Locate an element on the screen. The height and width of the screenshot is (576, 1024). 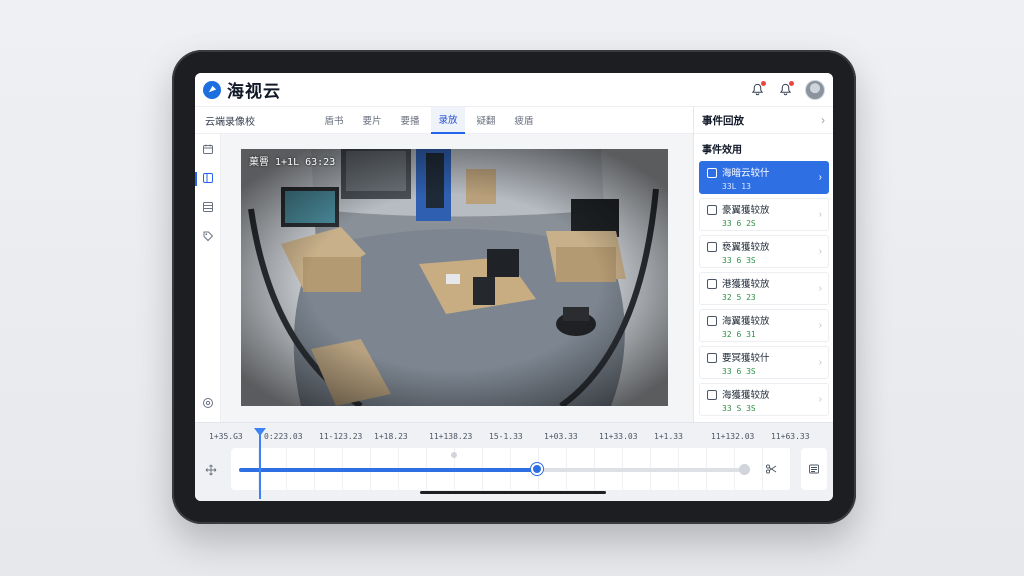
scissors-icon is located at coordinates (772, 469).